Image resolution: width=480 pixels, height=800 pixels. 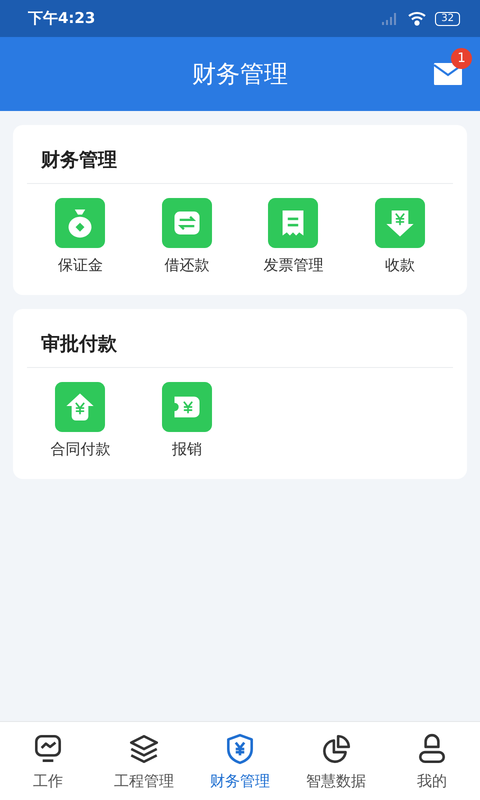 What do you see at coordinates (240, 338) in the screenshot?
I see `section-title: 审批付款` at bounding box center [240, 338].